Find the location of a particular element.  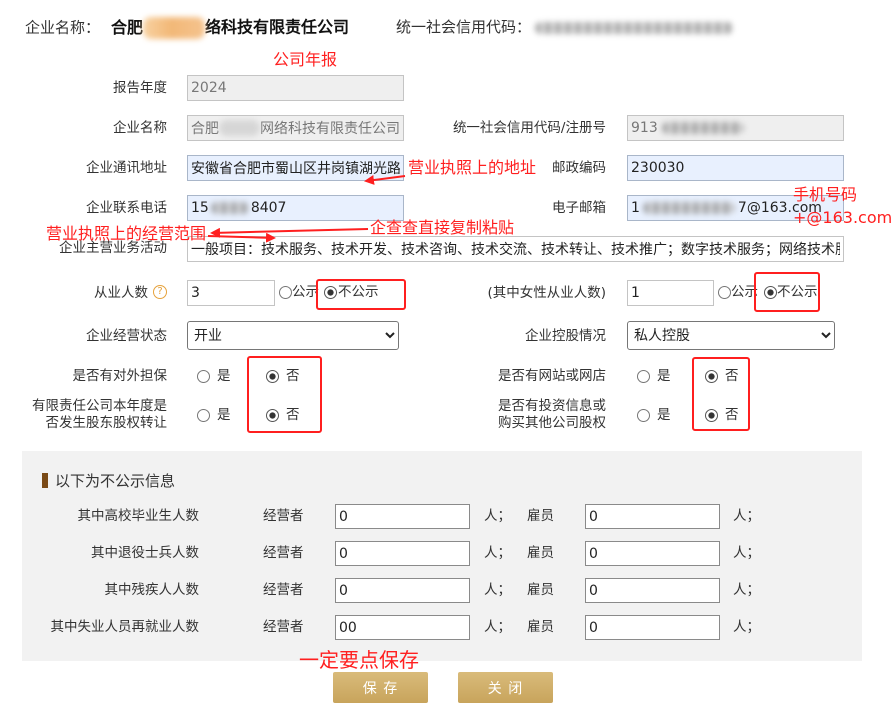

header-credit-code: 统一社会信用代码： is located at coordinates (565, 27).